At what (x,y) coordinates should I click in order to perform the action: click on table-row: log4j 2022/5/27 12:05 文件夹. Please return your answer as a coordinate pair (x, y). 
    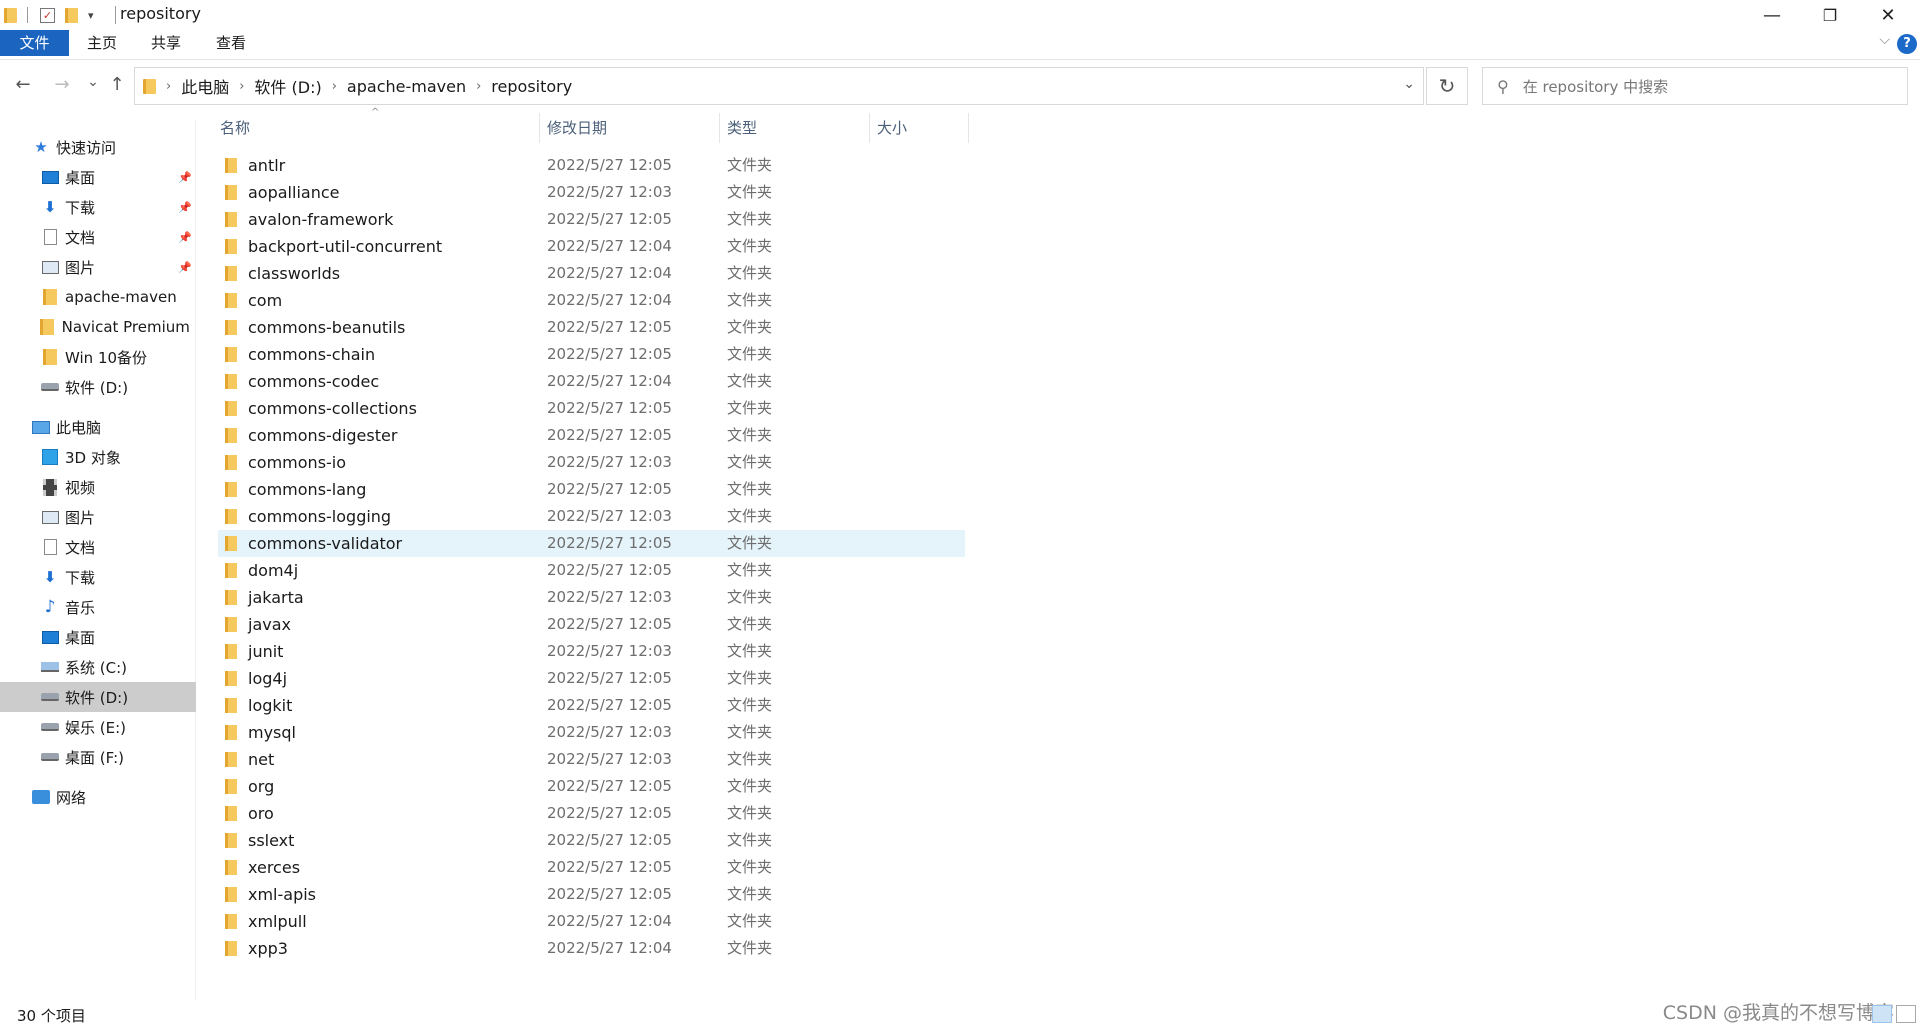
    Looking at the image, I should click on (591, 678).